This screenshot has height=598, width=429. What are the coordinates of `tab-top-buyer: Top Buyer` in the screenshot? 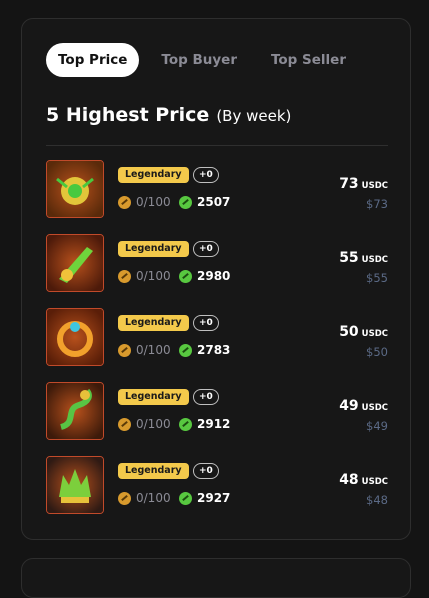 It's located at (199, 60).